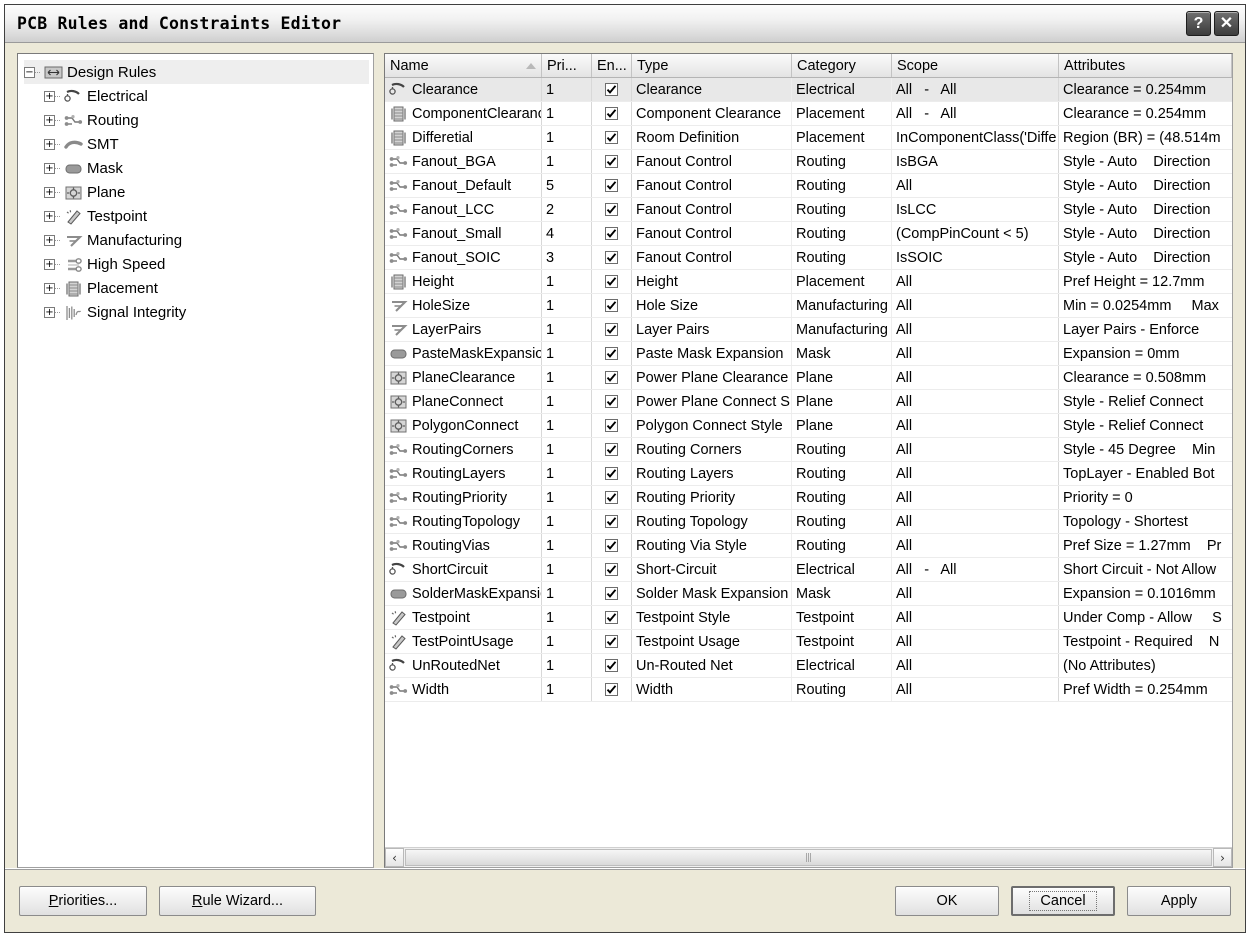 The width and height of the screenshot is (1250, 937). Describe the element at coordinates (712, 89) in the screenshot. I see `cell-type: Clearance` at that location.